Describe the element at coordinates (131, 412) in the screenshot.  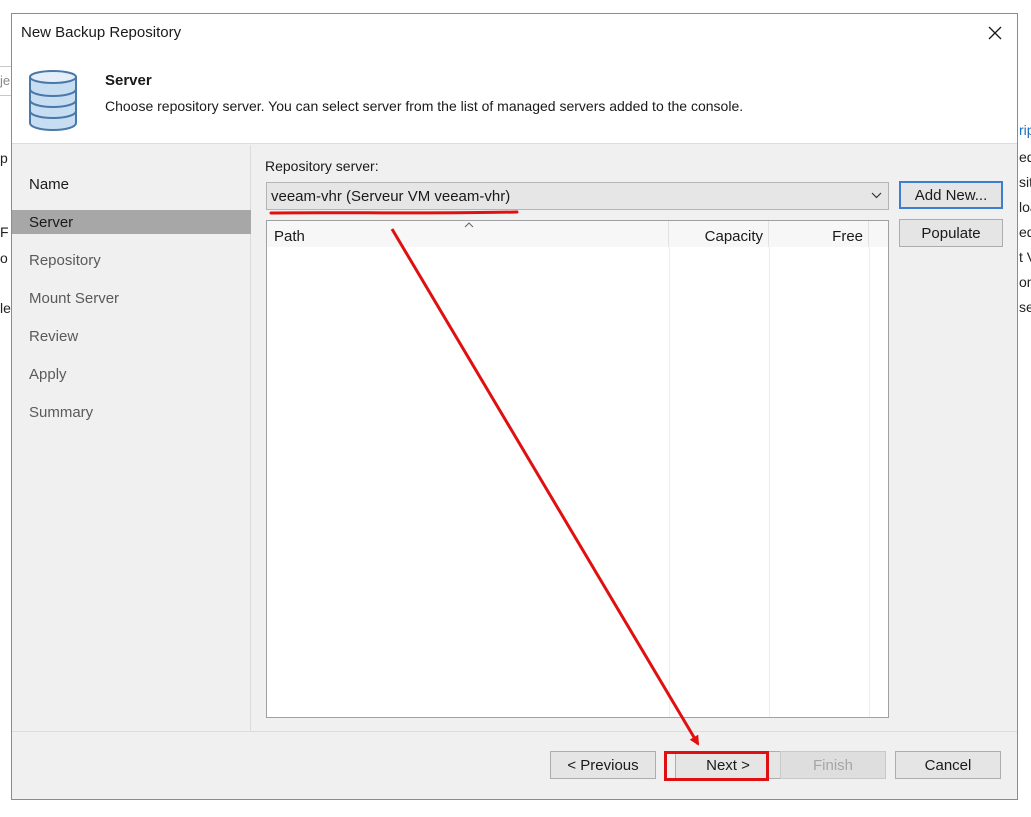
I see `nav-step-summary: Summary` at that location.